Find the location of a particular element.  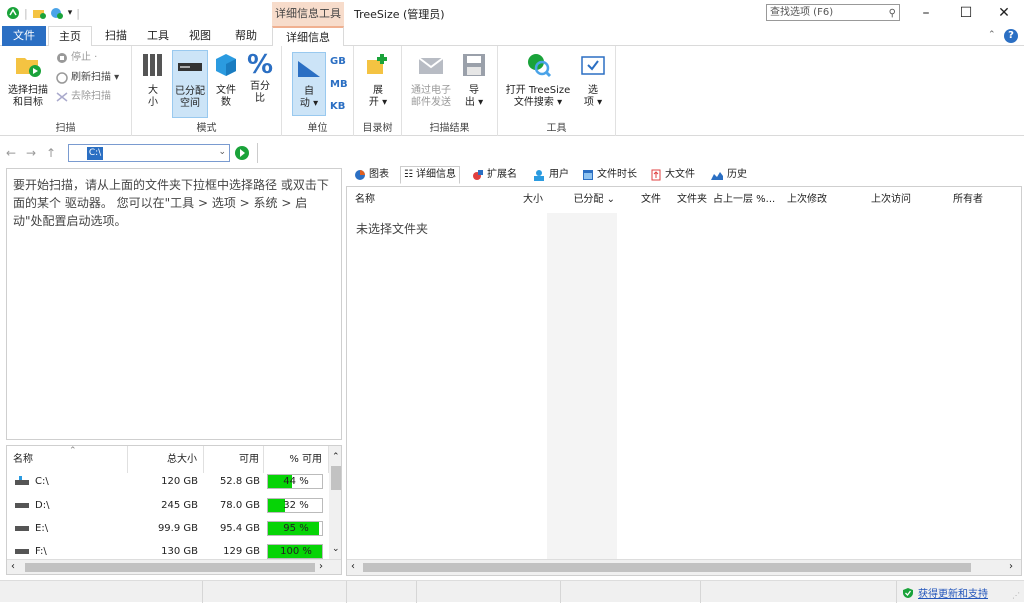

col-folders: 文件夹 is located at coordinates (686, 200).